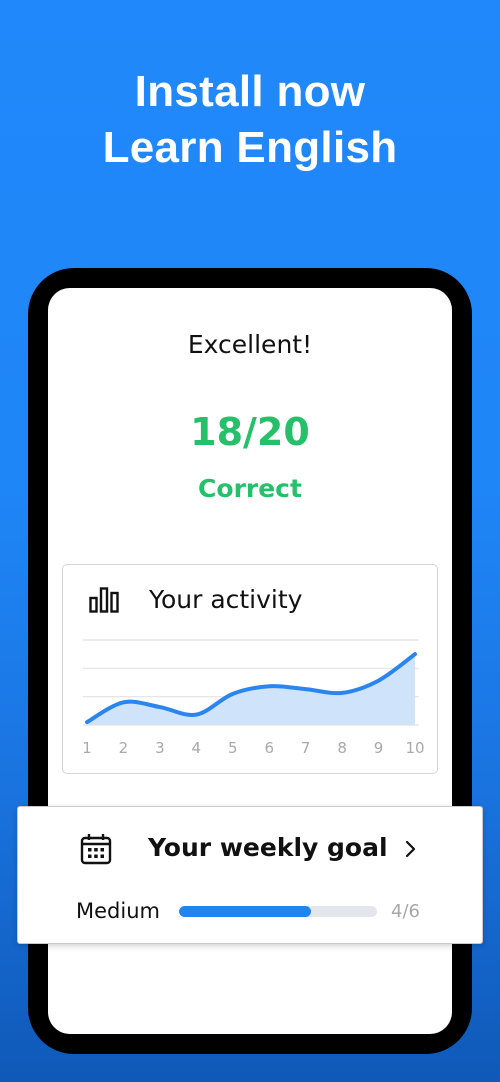 This screenshot has height=1082, width=500. Describe the element at coordinates (124, 748) in the screenshot. I see `x-tick-label: 2` at that location.